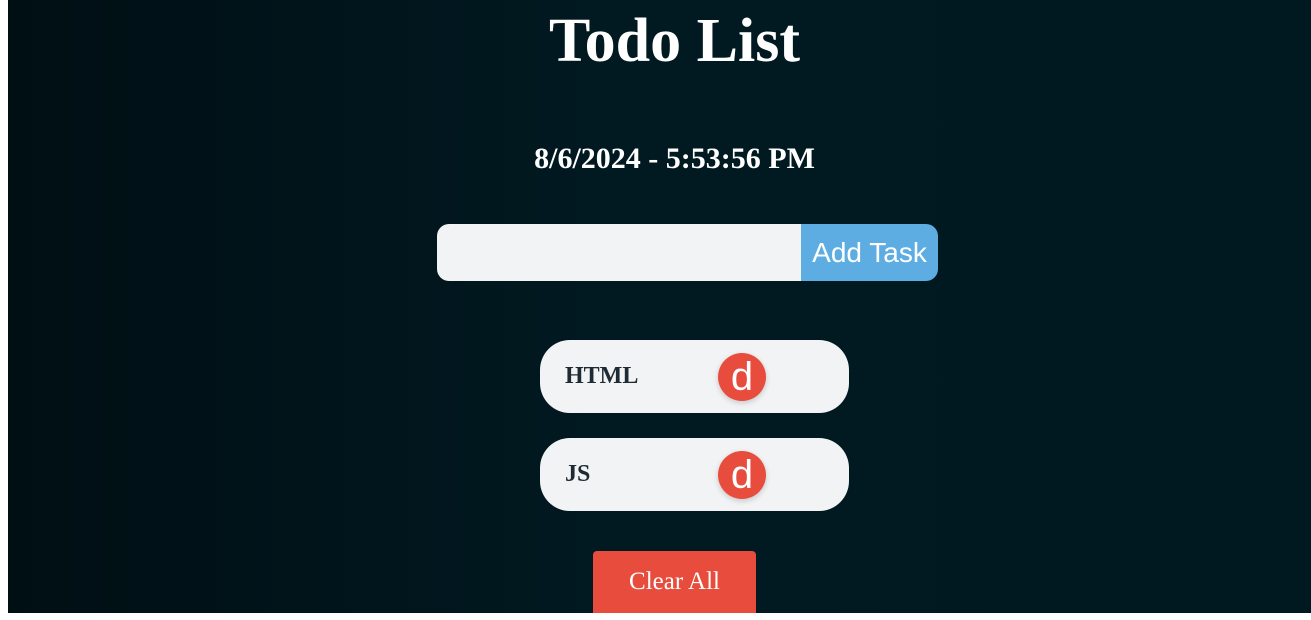 The width and height of the screenshot is (1311, 620). What do you see at coordinates (674, 582) in the screenshot?
I see `clear-all-button: Clear All` at bounding box center [674, 582].